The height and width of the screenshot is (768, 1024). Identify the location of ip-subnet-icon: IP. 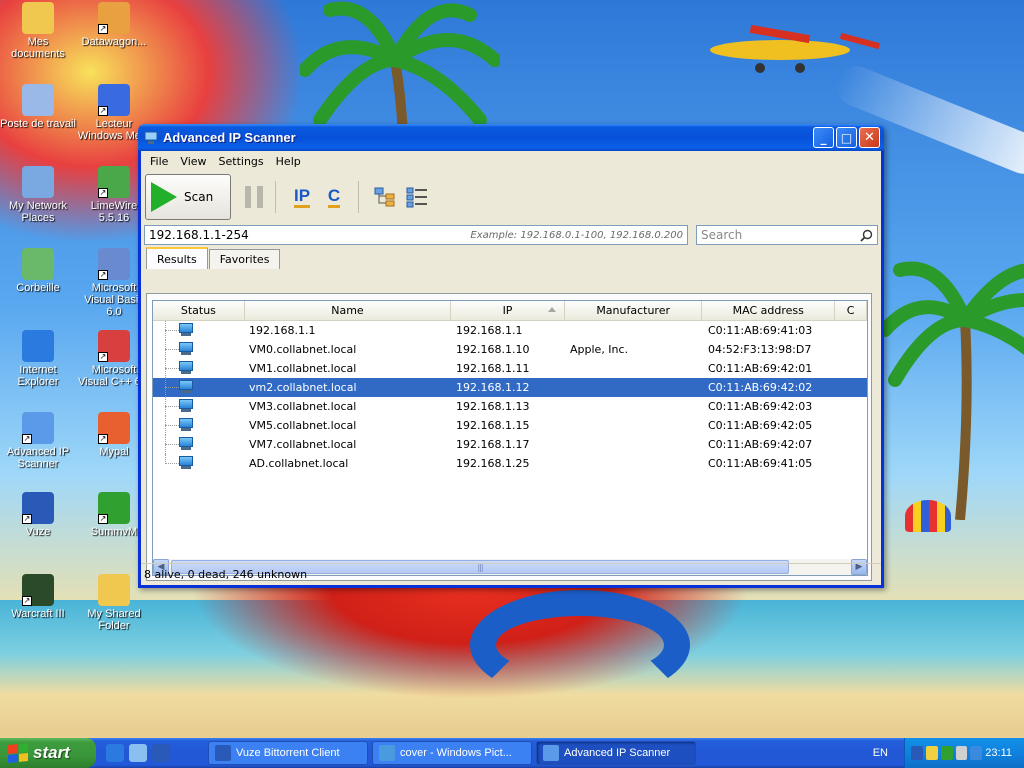
(302, 197).